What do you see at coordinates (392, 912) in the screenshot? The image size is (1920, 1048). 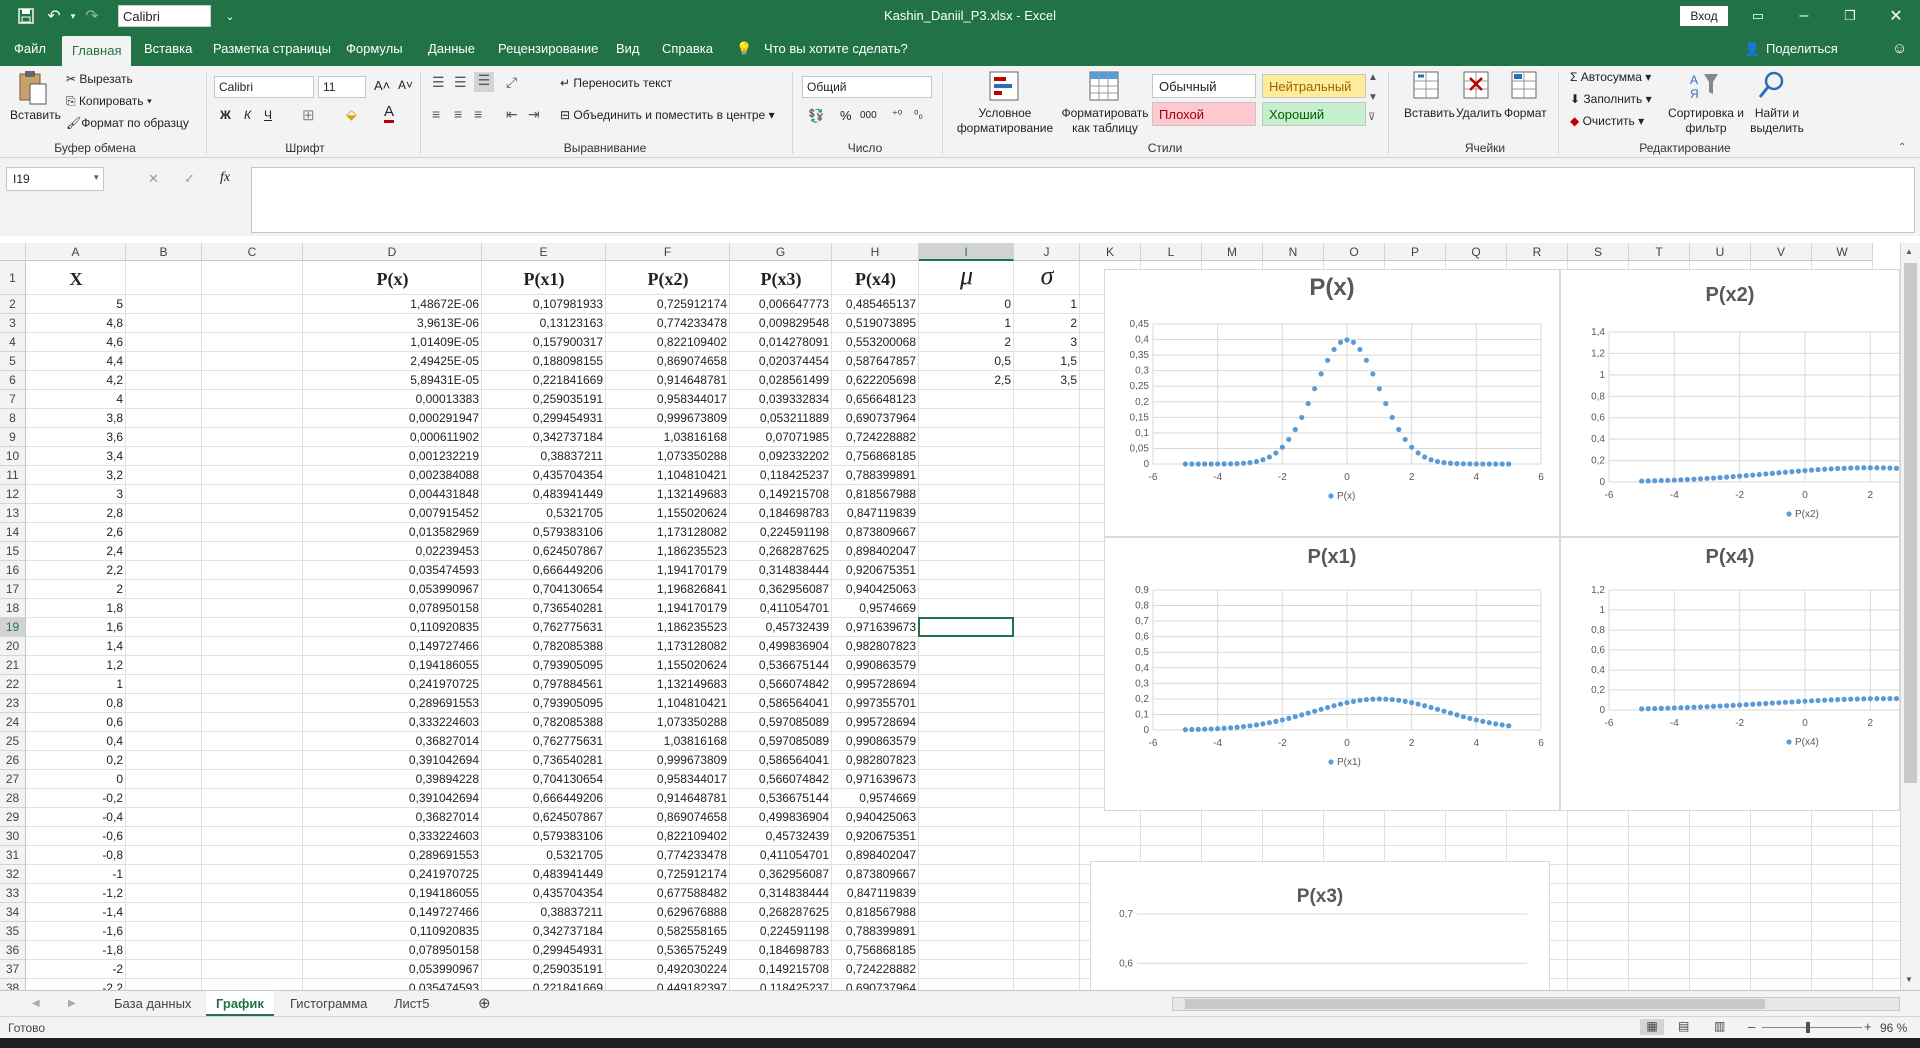 I see `cell-d34: 0,149727466` at bounding box center [392, 912].